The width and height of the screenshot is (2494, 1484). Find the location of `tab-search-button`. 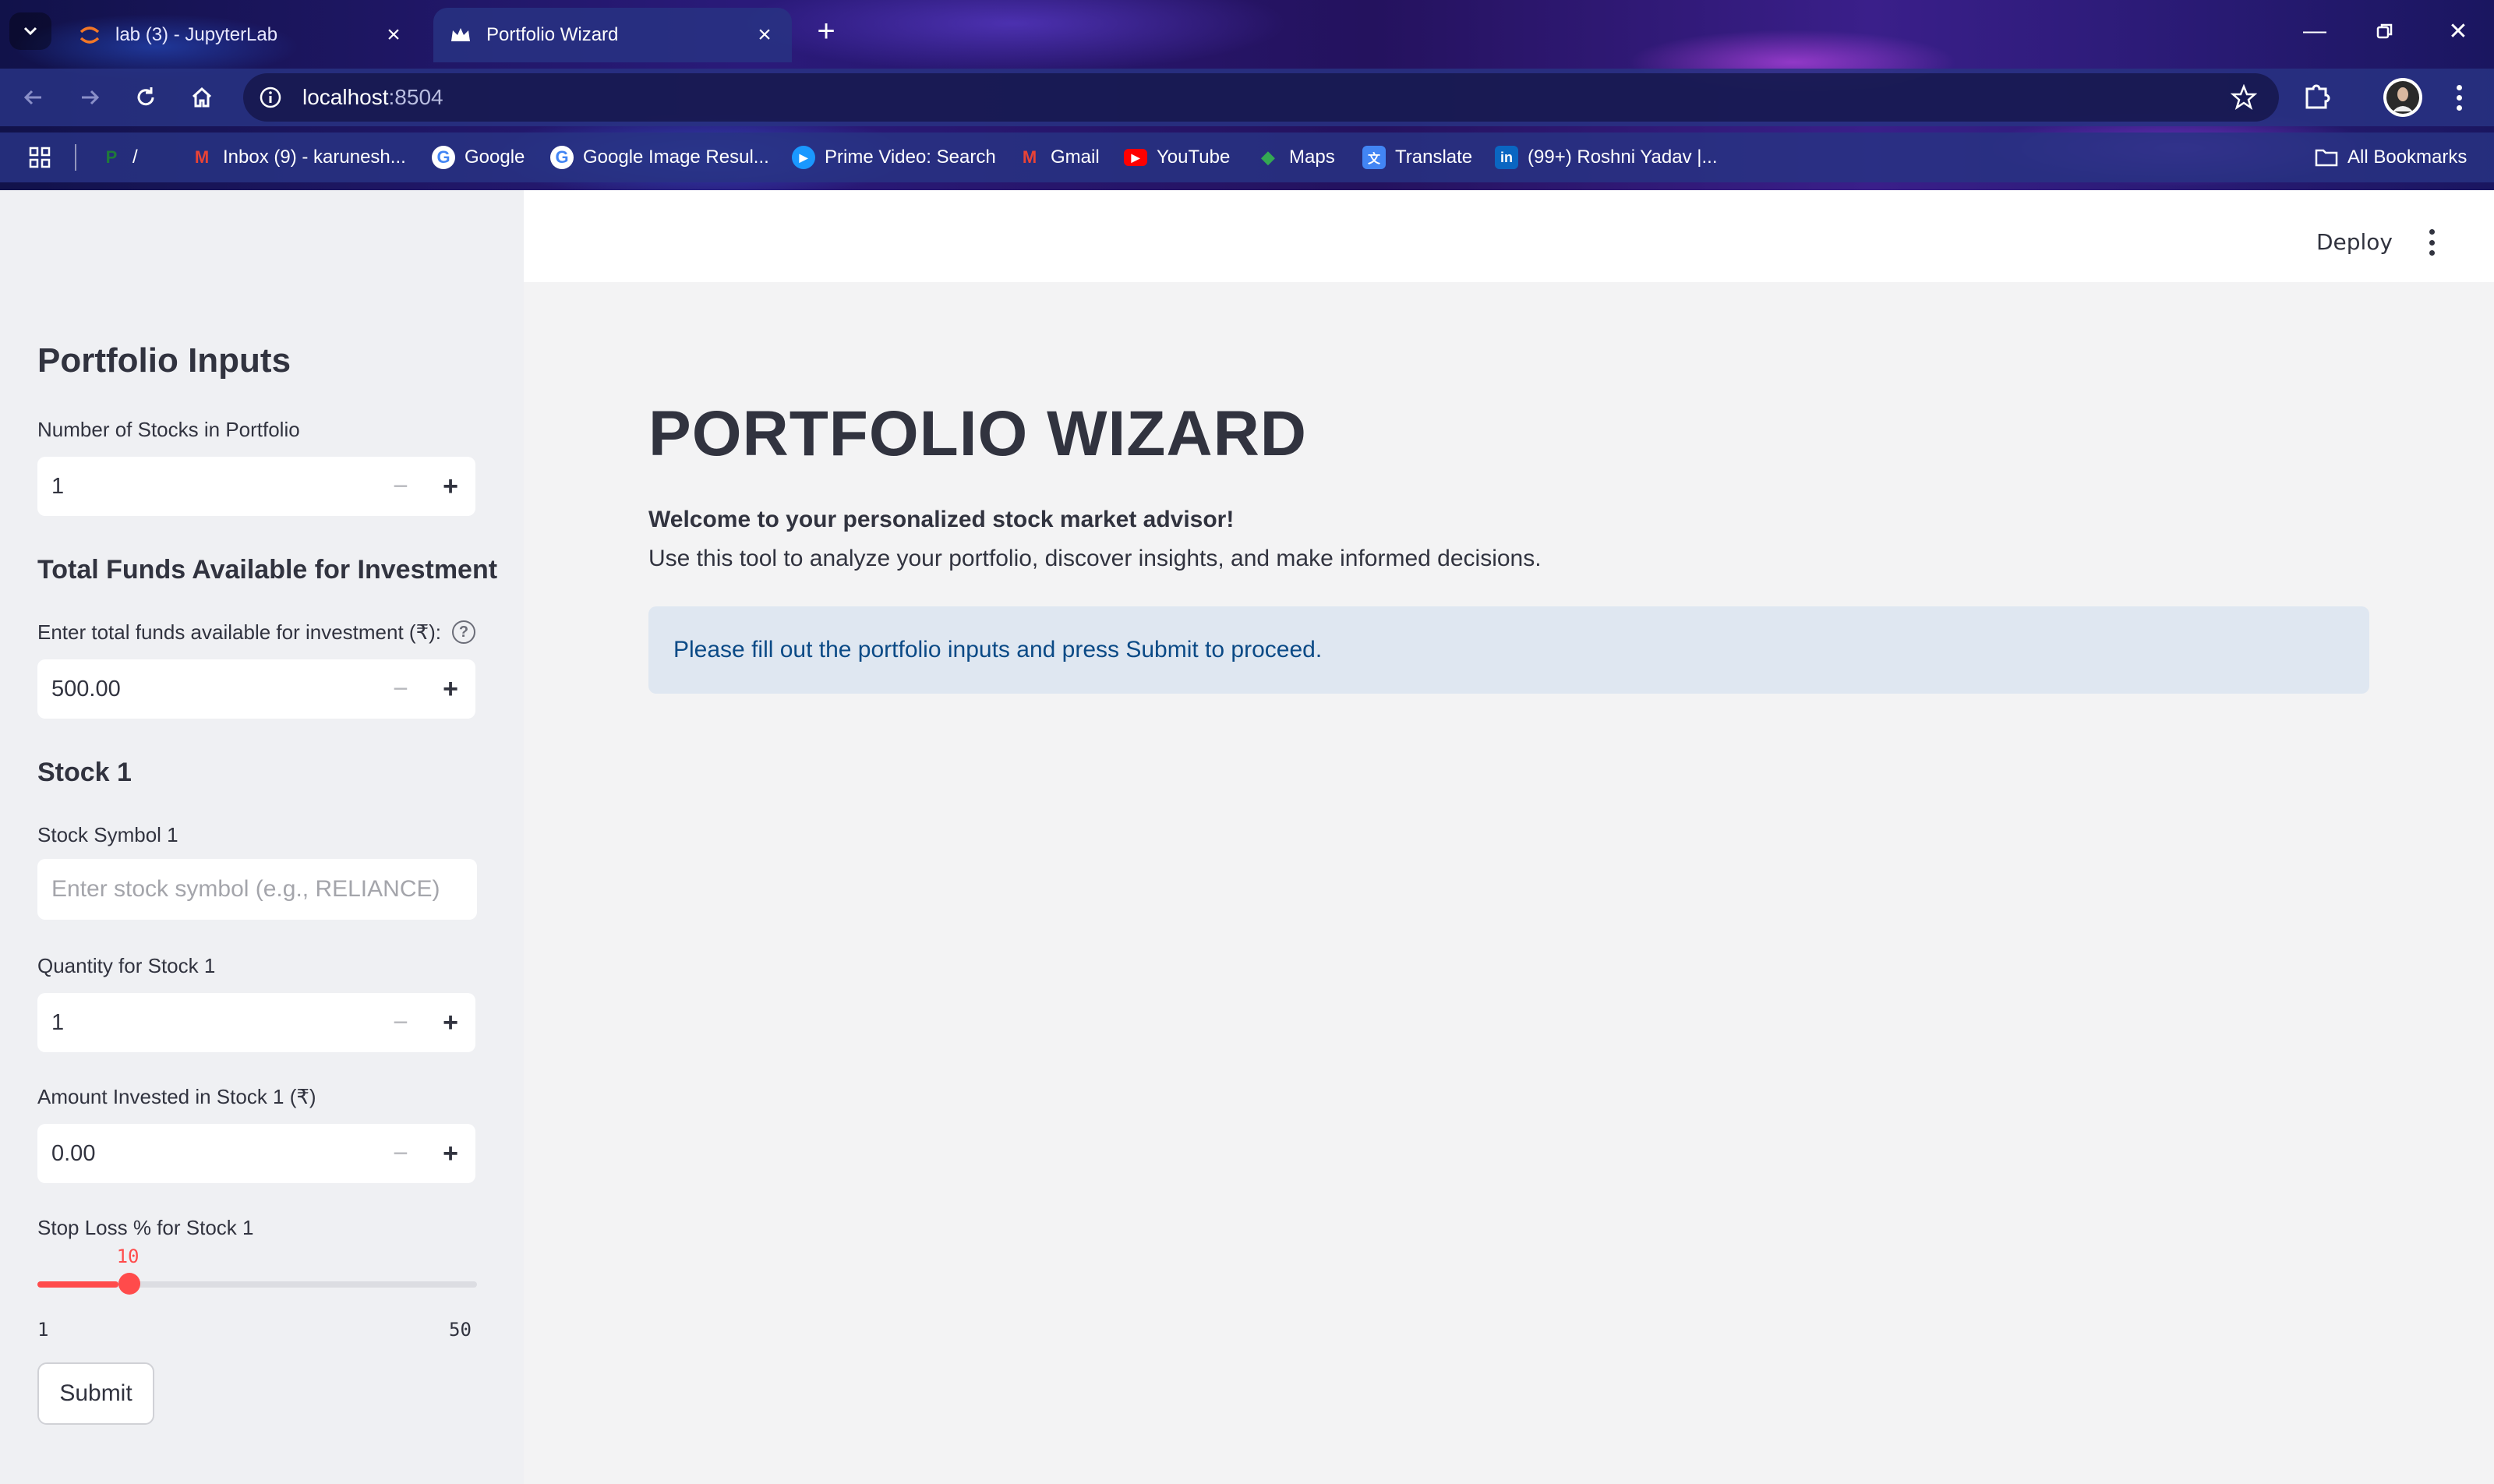

tab-search-button is located at coordinates (30, 31).